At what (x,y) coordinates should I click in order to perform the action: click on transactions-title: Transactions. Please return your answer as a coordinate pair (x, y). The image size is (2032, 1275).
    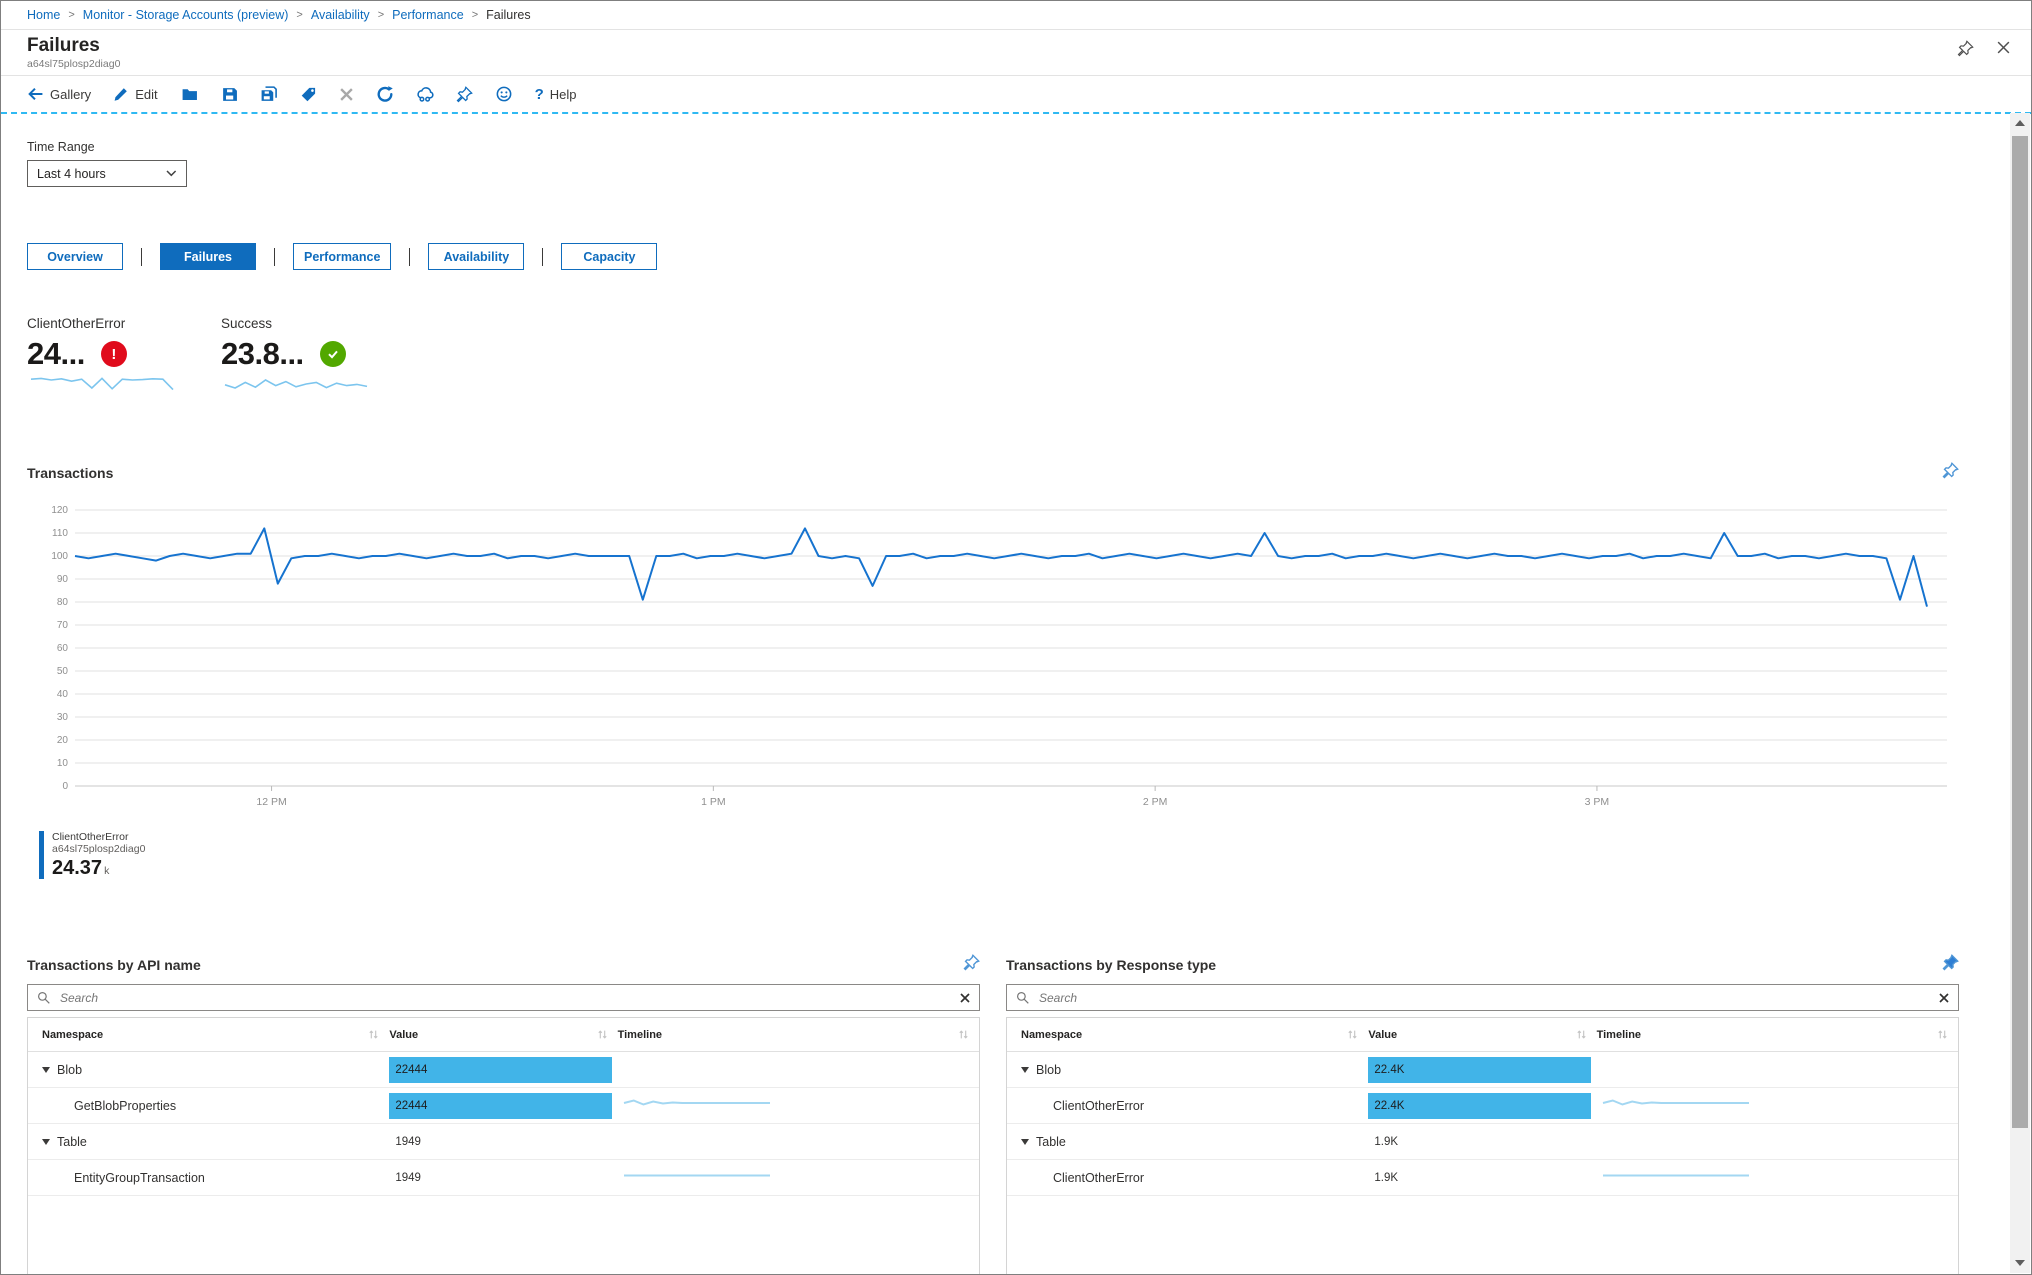
    Looking at the image, I should click on (70, 473).